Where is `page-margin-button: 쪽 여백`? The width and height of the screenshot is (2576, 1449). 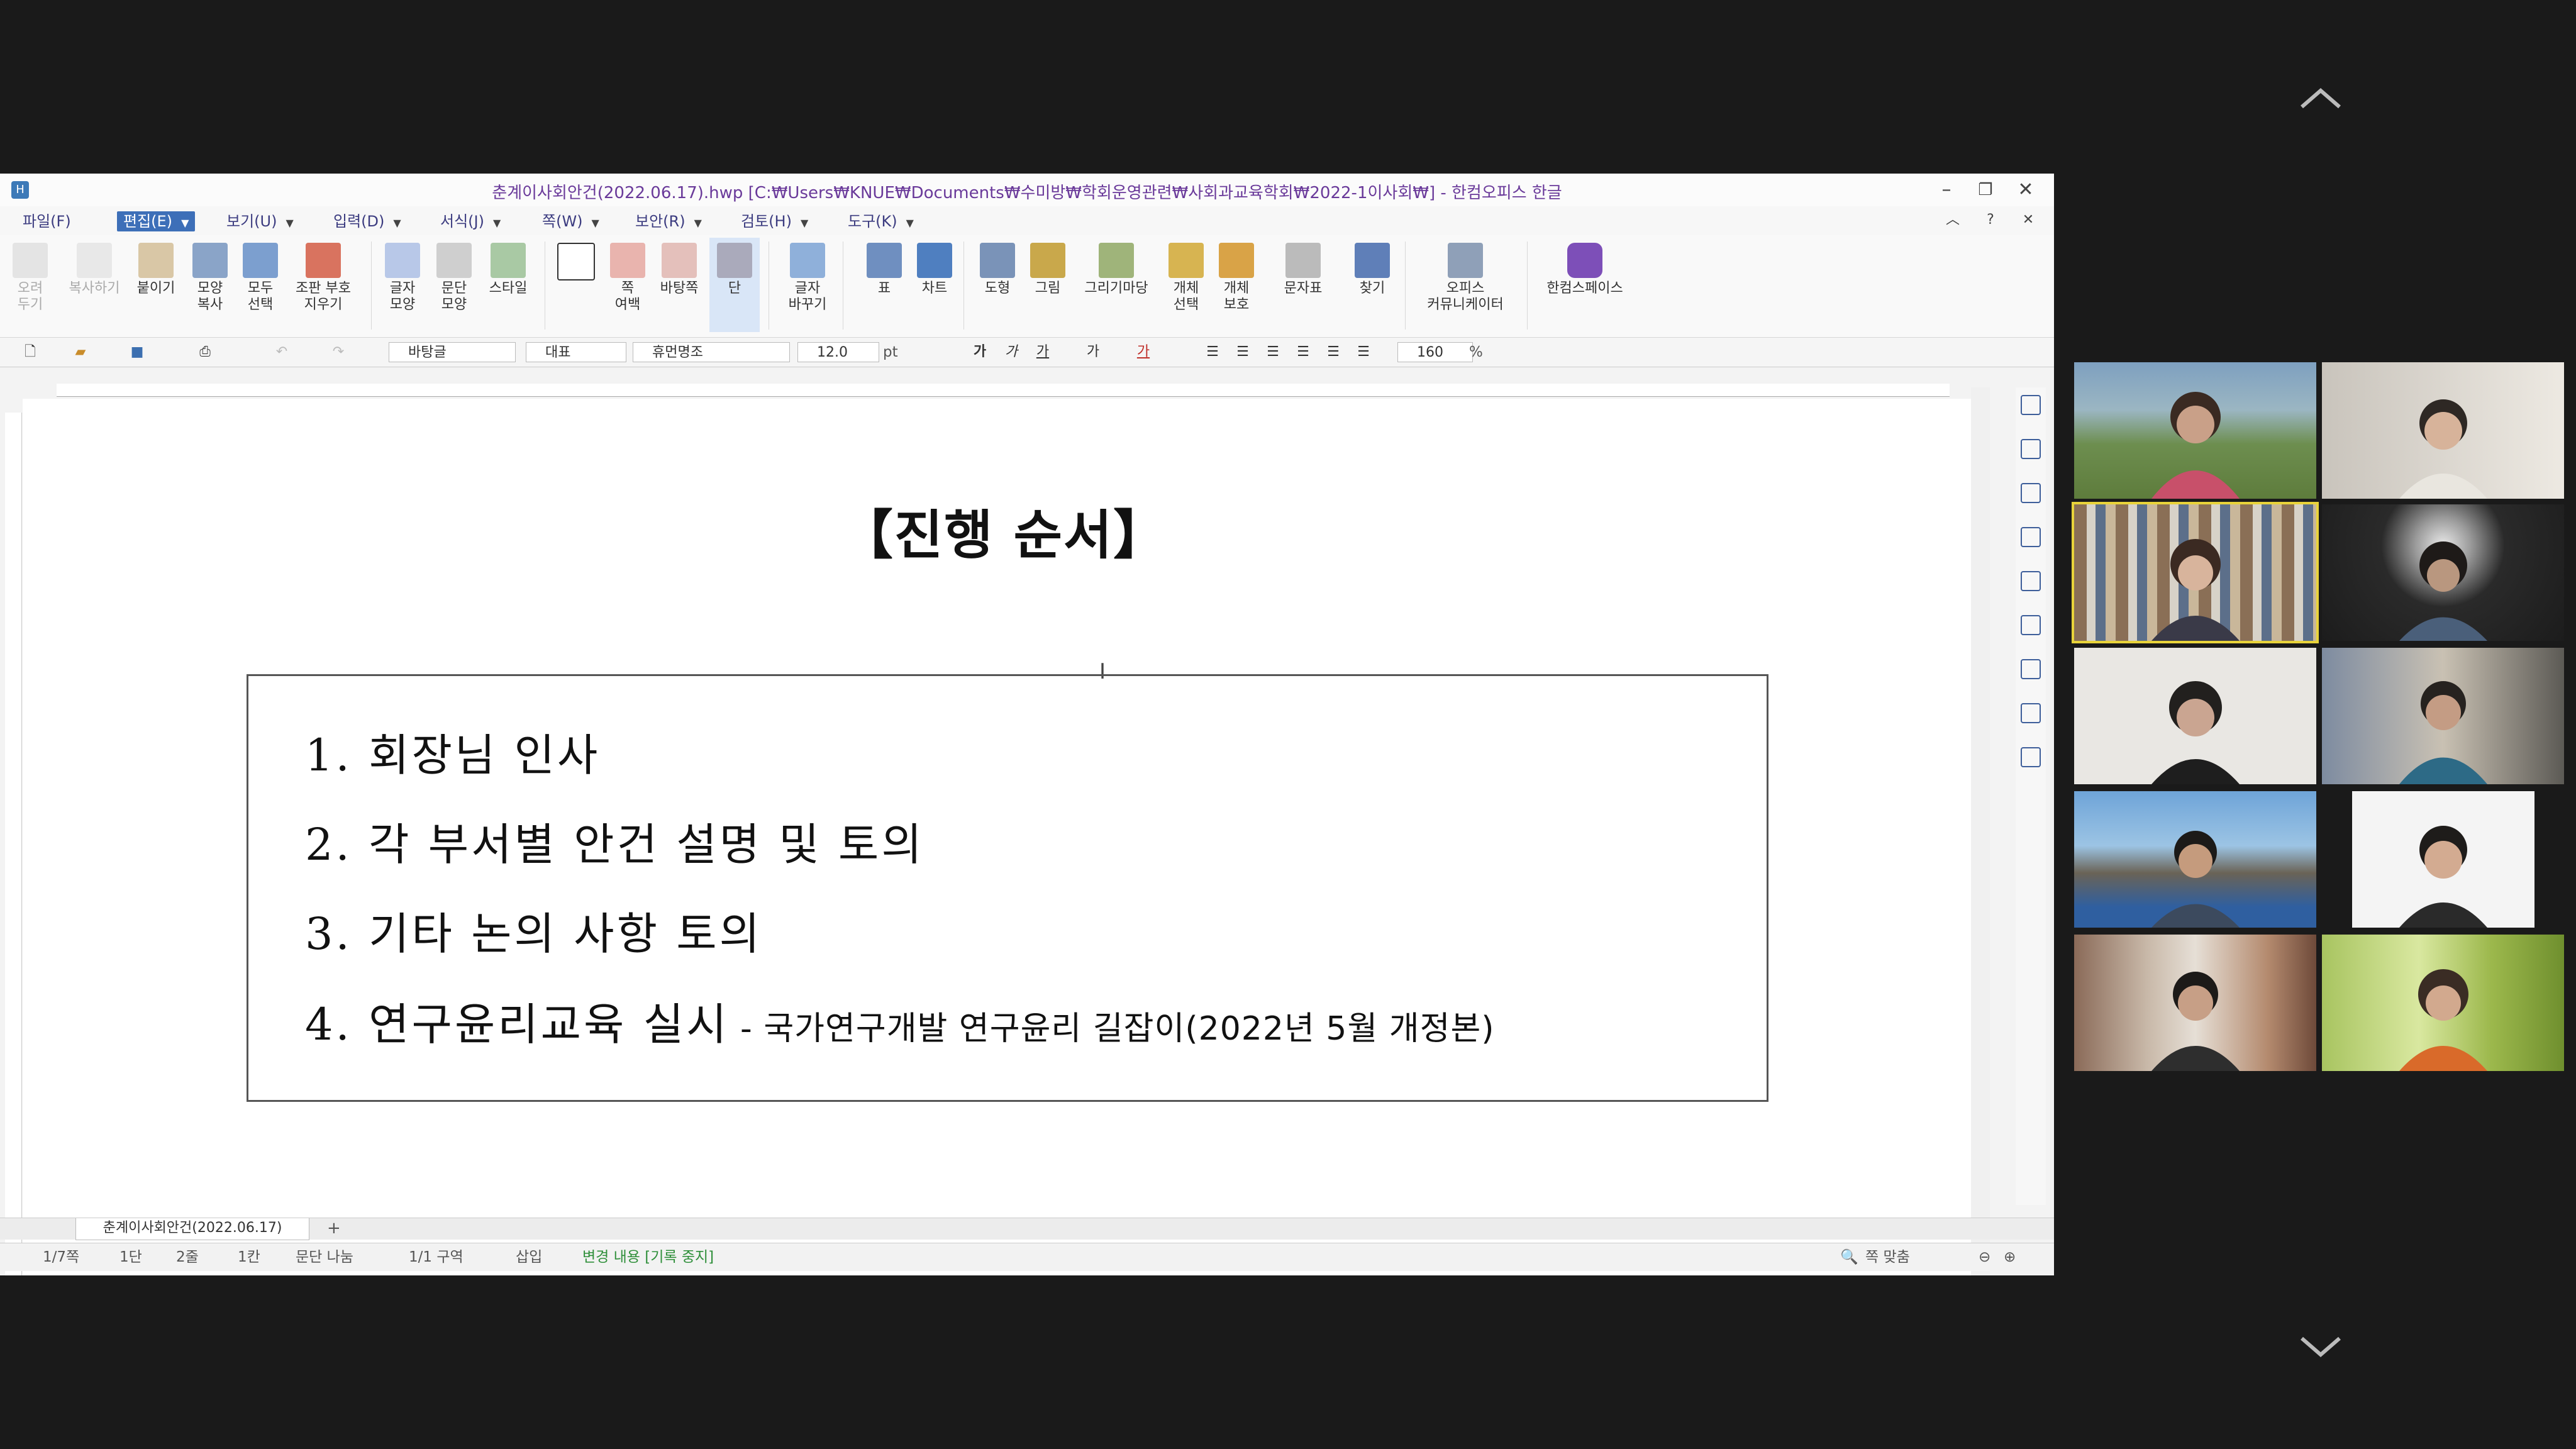 page-margin-button: 쪽 여백 is located at coordinates (627, 285).